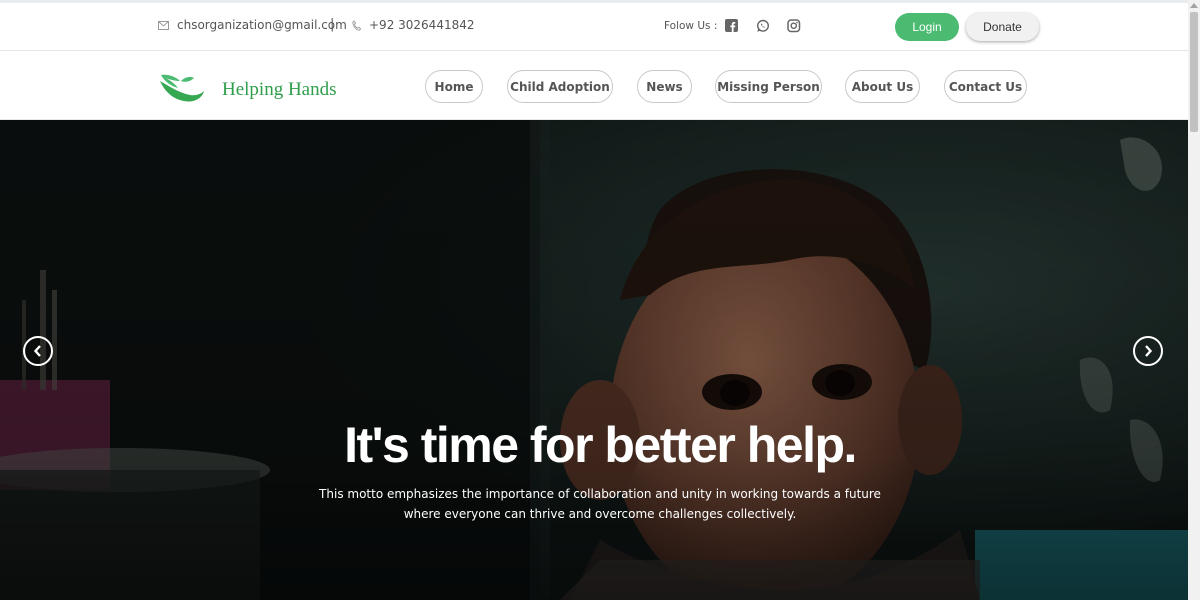 The width and height of the screenshot is (1200, 600). I want to click on phone-icon, so click(356, 25).